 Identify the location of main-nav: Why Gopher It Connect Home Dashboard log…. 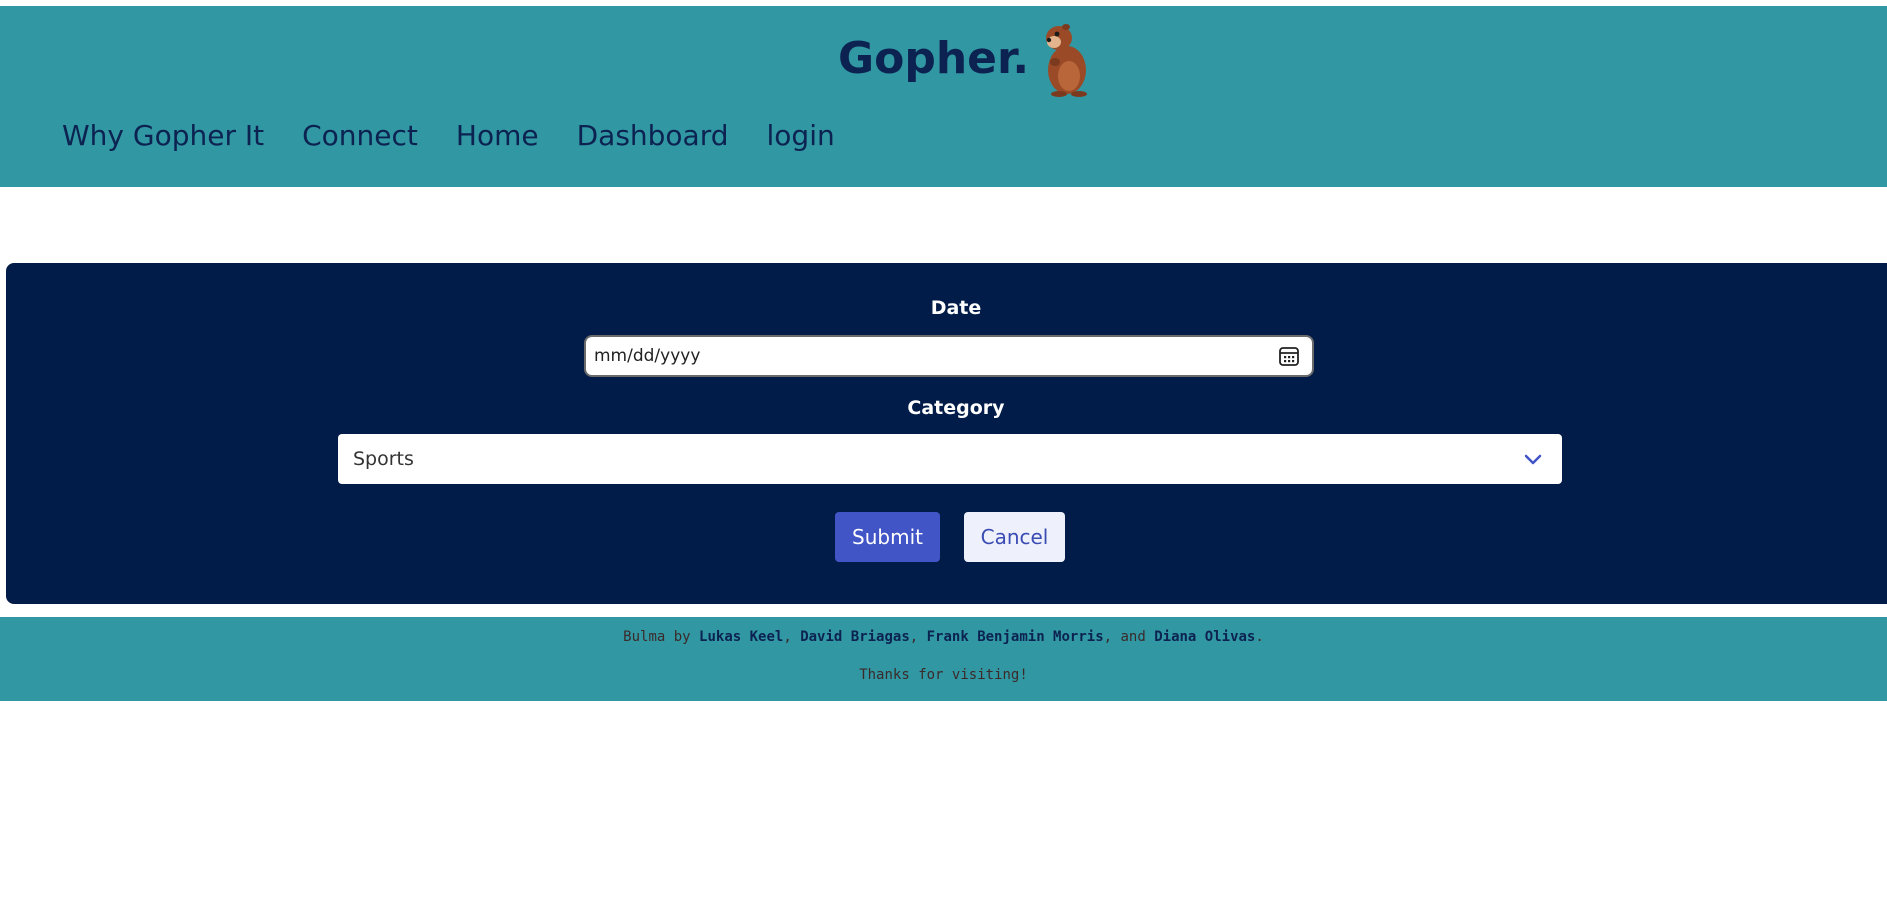
(467, 136).